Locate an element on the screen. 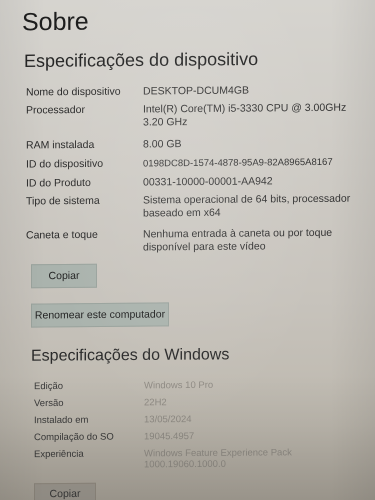 This screenshot has height=500, width=375. rename-pc-button: Renomear este computador is located at coordinates (100, 315).